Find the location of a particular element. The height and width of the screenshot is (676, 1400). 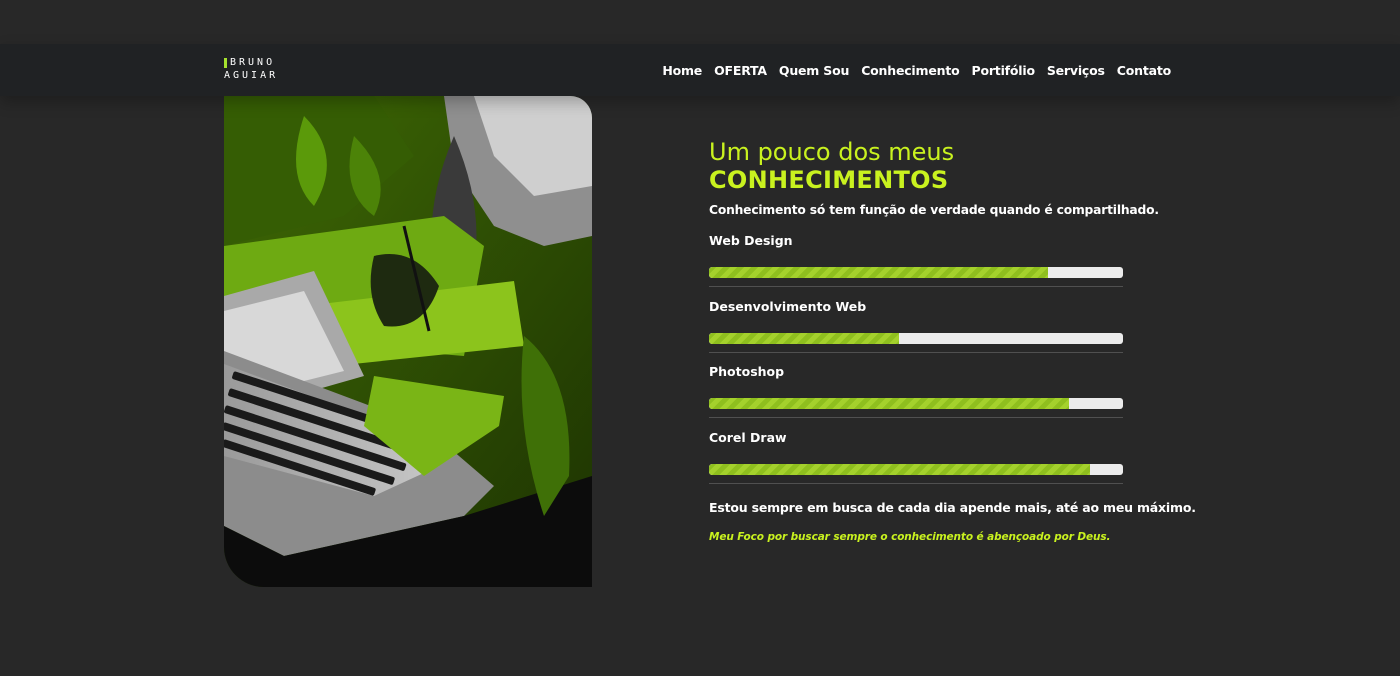

skill-label: Corel Draw is located at coordinates (748, 437).